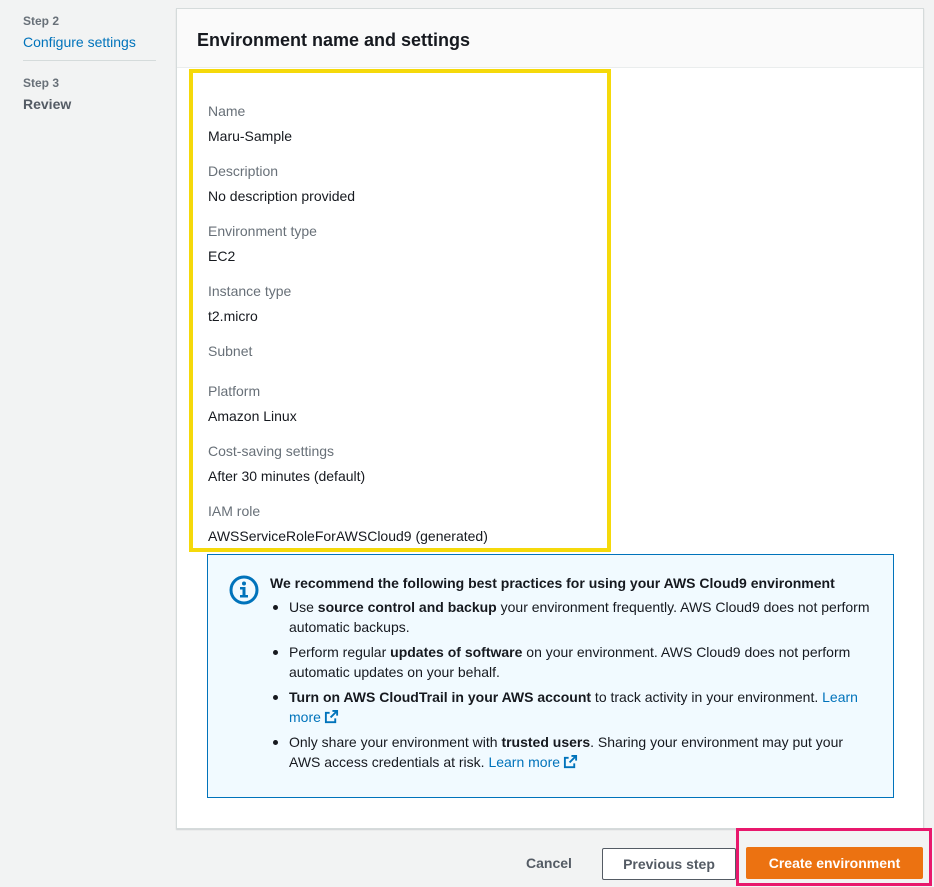 The image size is (934, 887). I want to click on wizard-footer: Cancel Previous step Create environment, so click(467, 857).